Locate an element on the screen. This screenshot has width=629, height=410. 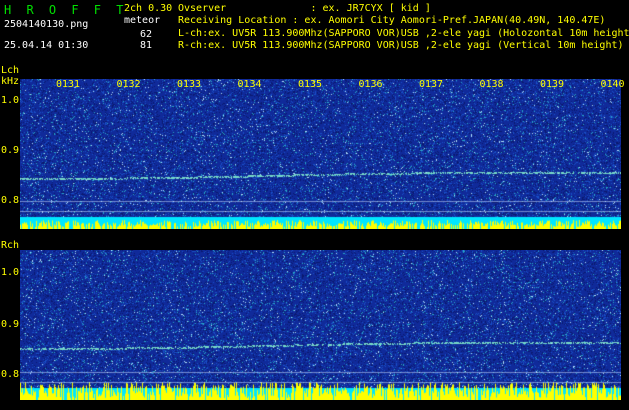
time-tick-label: 0138 is located at coordinates (491, 84).